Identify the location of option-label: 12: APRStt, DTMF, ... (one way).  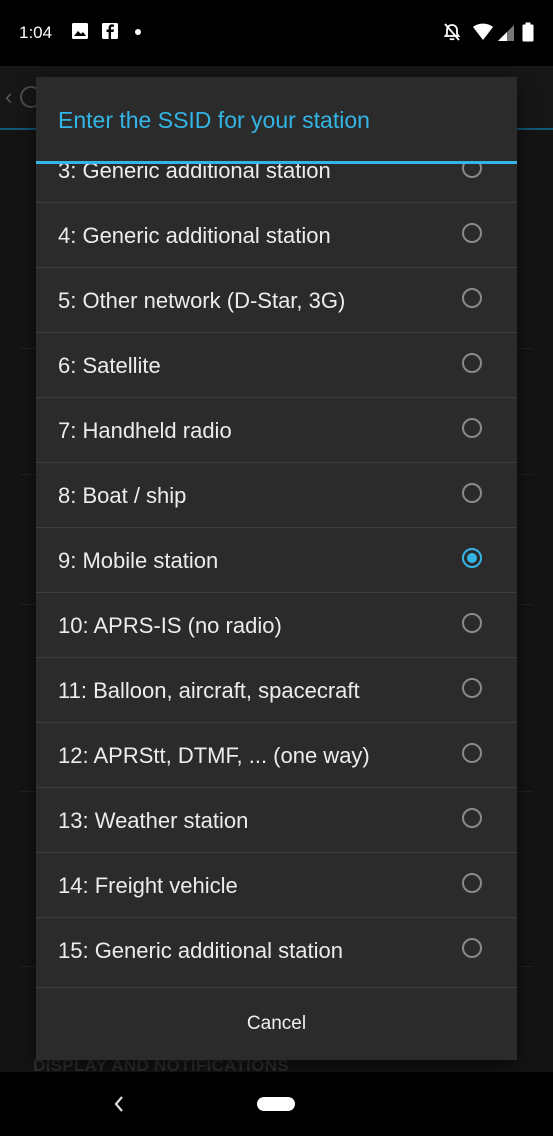
(214, 755).